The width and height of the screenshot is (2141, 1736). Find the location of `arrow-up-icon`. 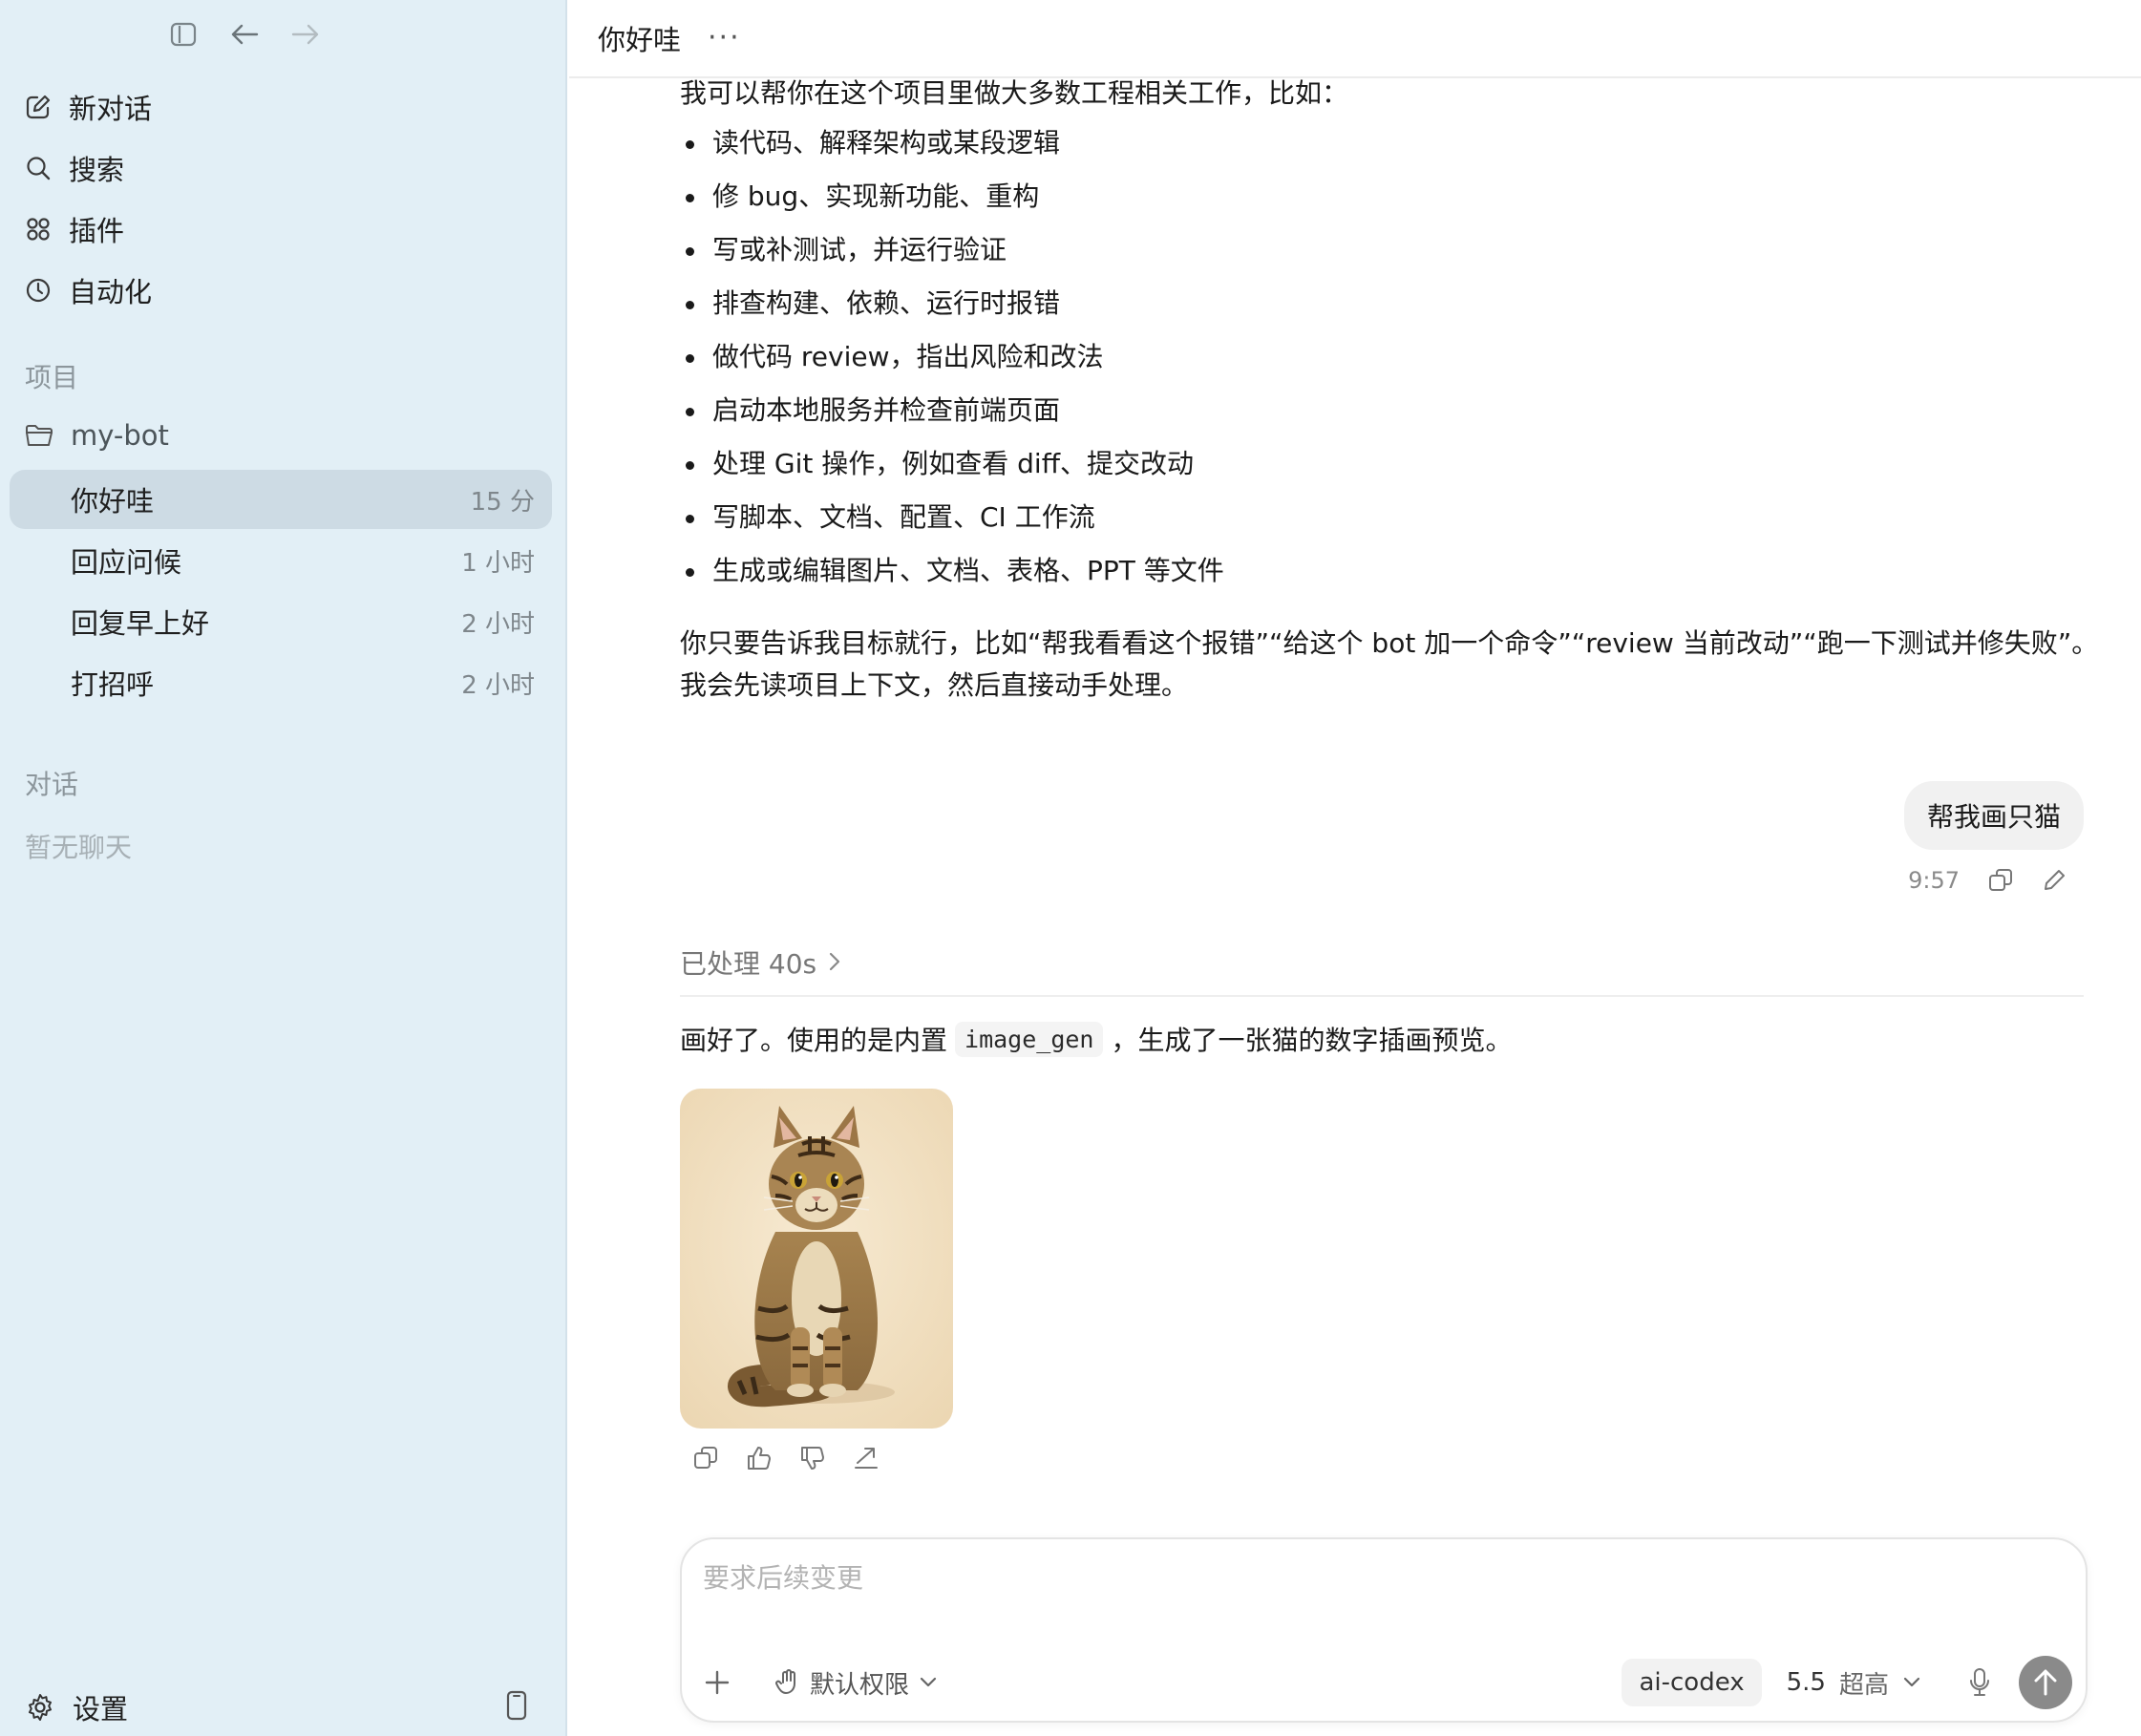

arrow-up-icon is located at coordinates (2045, 1682).